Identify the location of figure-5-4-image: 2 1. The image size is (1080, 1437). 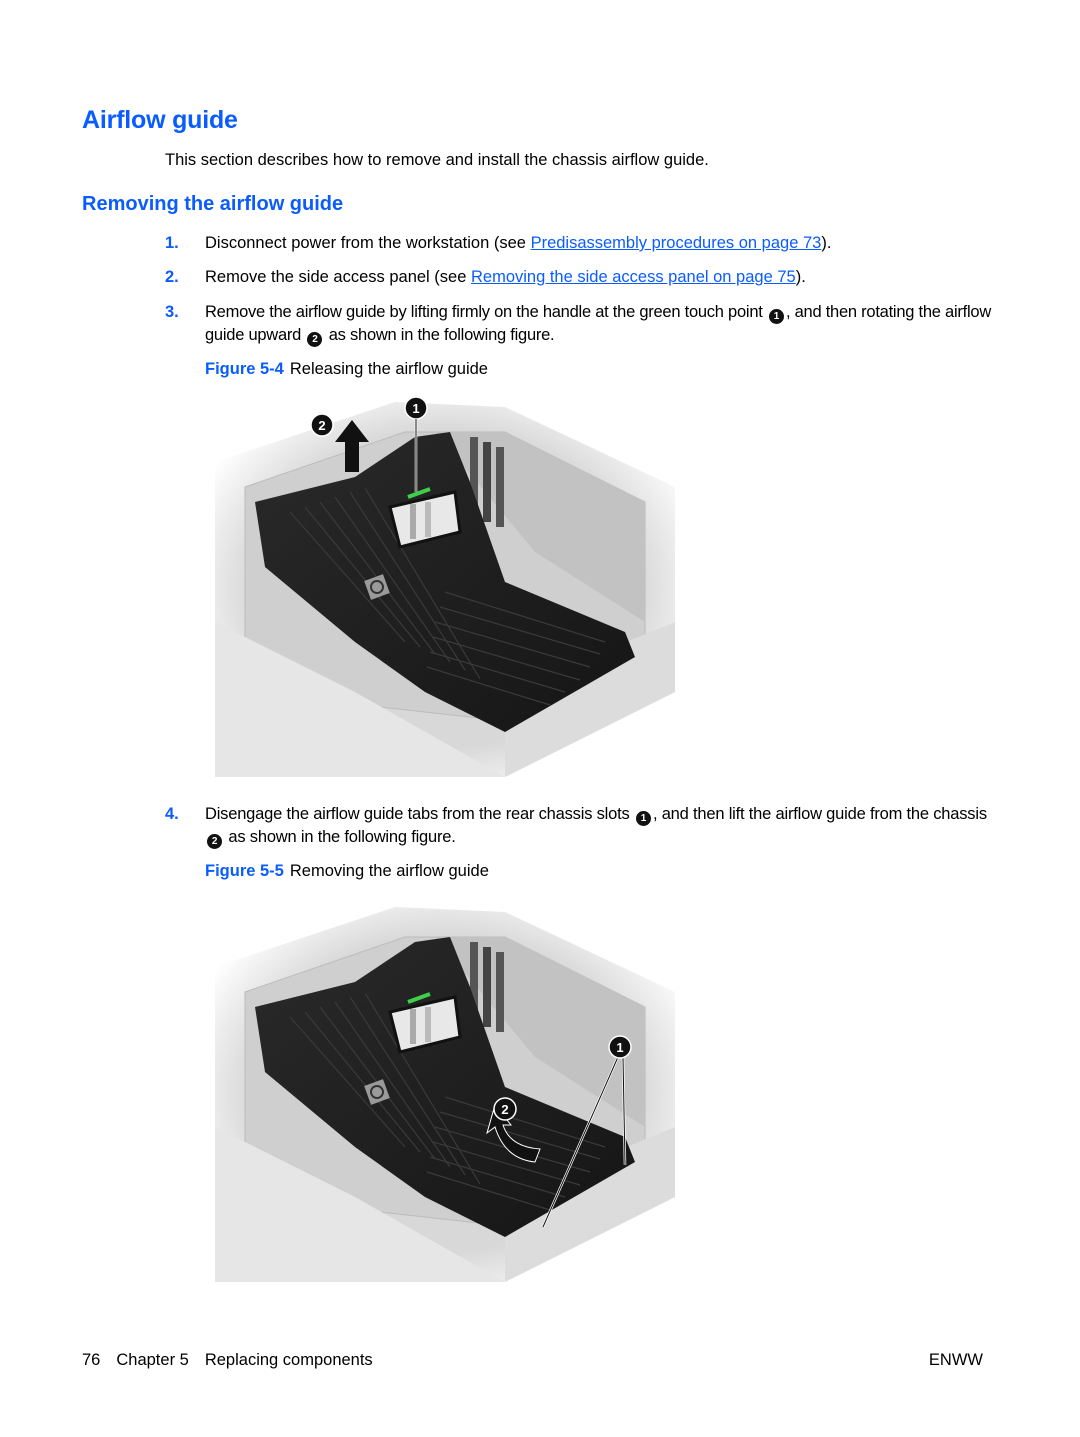
(445, 584).